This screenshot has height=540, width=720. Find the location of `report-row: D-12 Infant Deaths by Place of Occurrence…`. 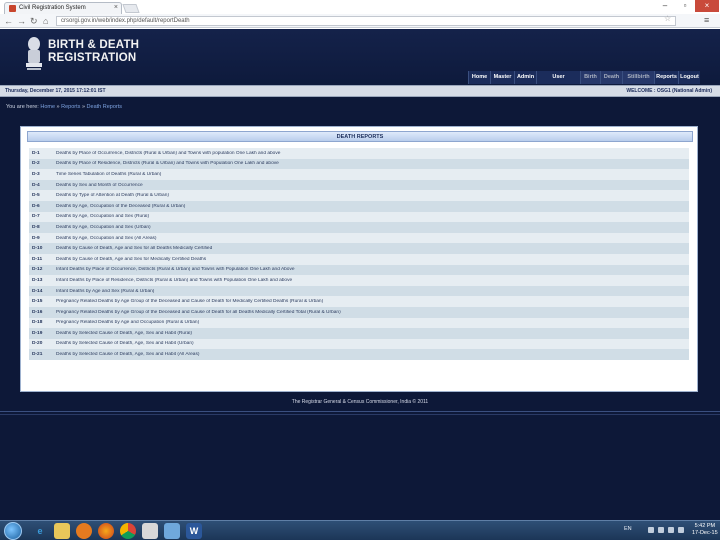

report-row: D-12 Infant Deaths by Place of Occurrence… is located at coordinates (359, 270).